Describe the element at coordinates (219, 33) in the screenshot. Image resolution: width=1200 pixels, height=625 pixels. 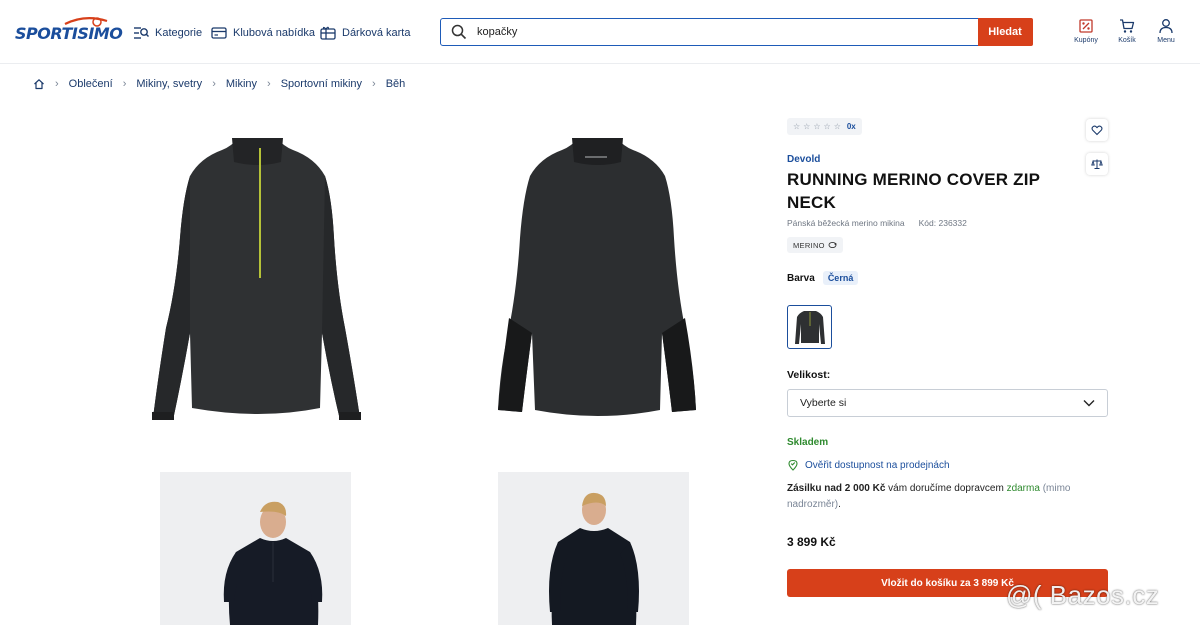
I see `card-icon` at that location.